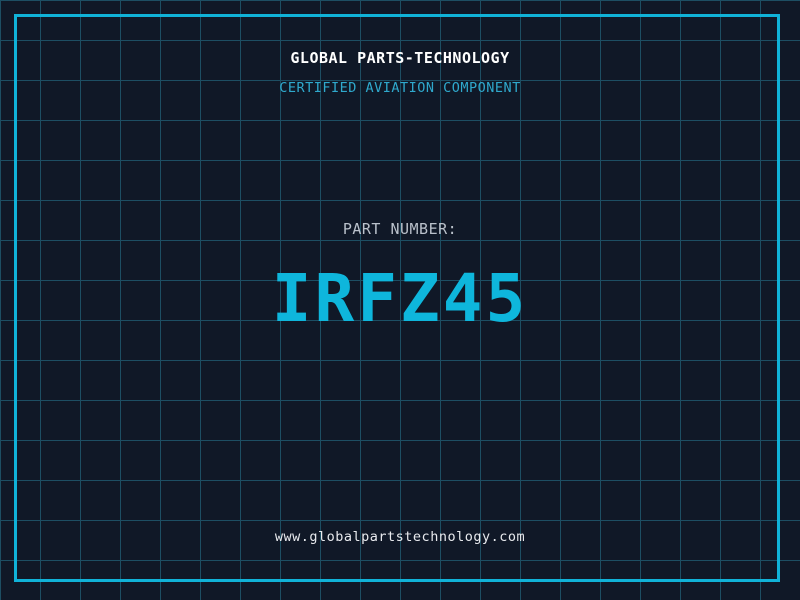 This screenshot has height=600, width=800. Describe the element at coordinates (400, 229) in the screenshot. I see `part-number-label: PART NUMBER:` at that location.